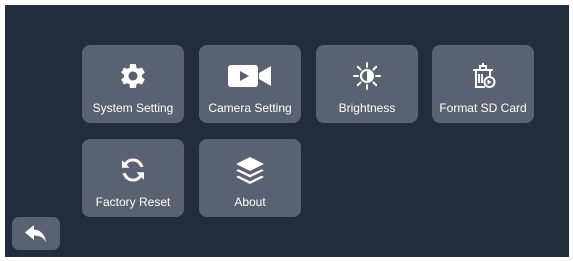 This screenshot has width=573, height=261. What do you see at coordinates (483, 76) in the screenshot?
I see `format-sd-card-icon` at bounding box center [483, 76].